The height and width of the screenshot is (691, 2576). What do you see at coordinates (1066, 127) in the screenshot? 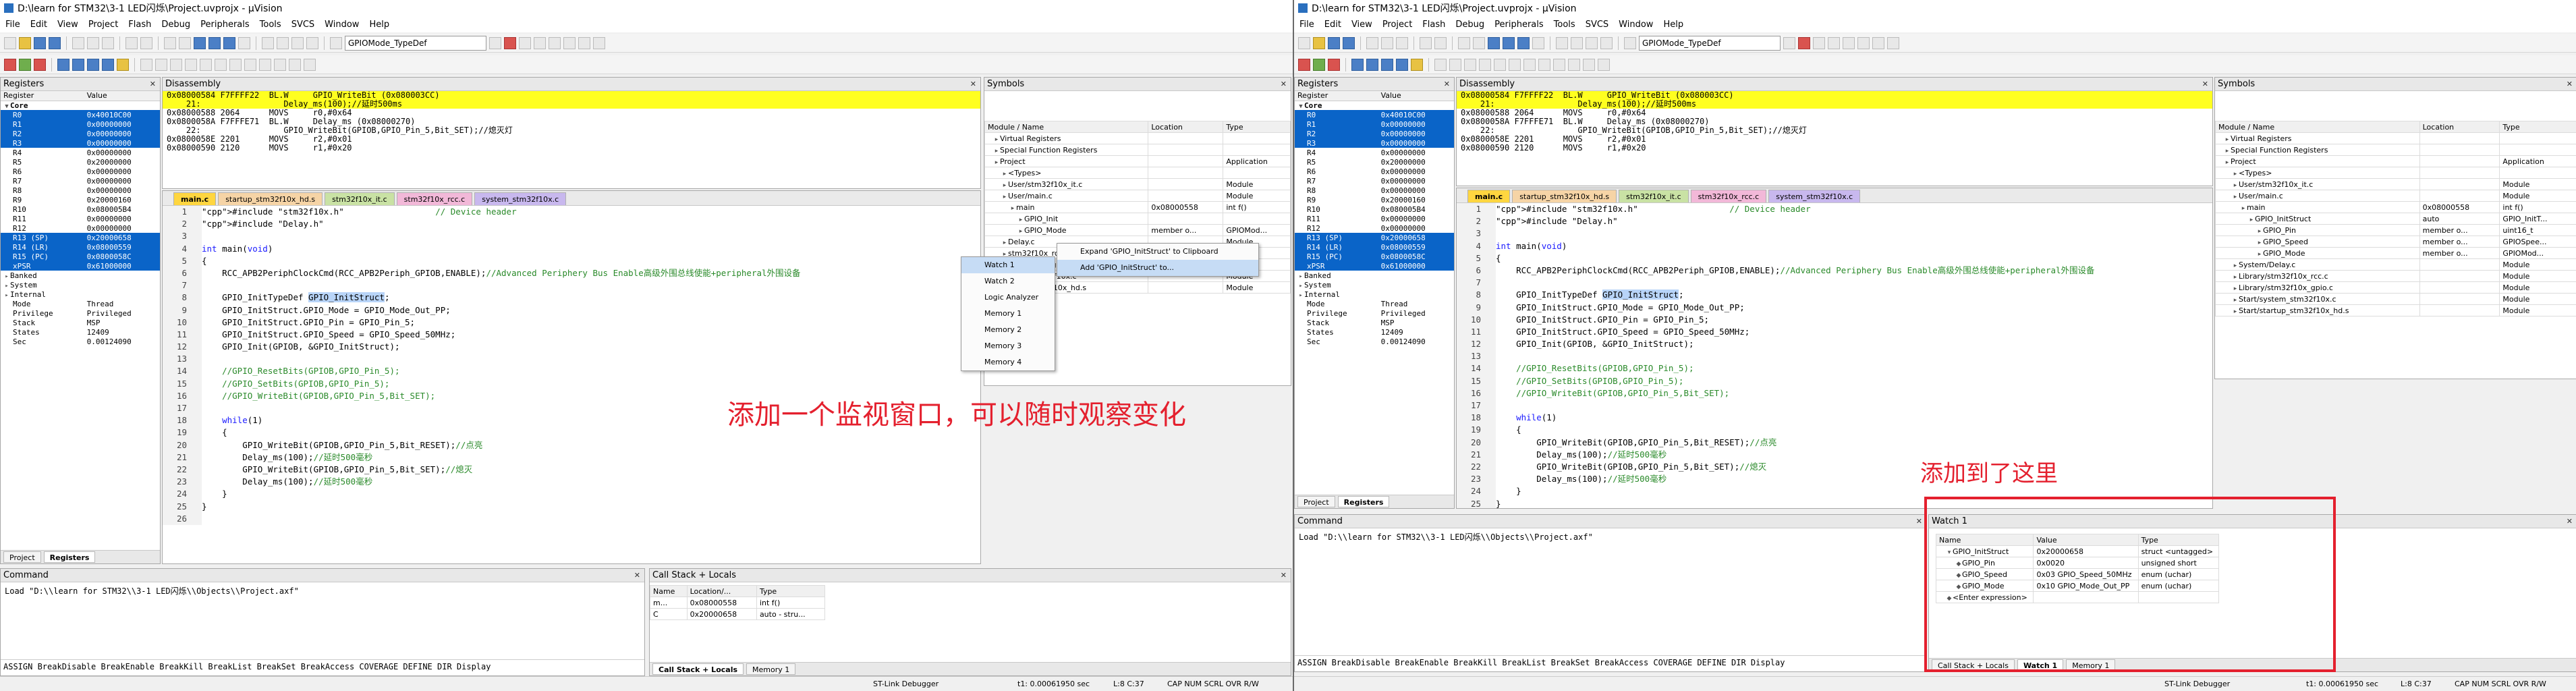
I see `symbols-col-name: Module / Name` at bounding box center [1066, 127].